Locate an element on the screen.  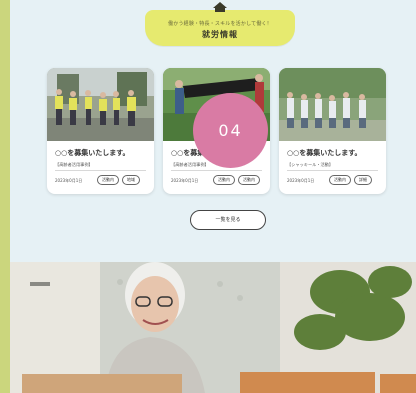
view-more-button: 一覧を見る is located at coordinates (228, 220).